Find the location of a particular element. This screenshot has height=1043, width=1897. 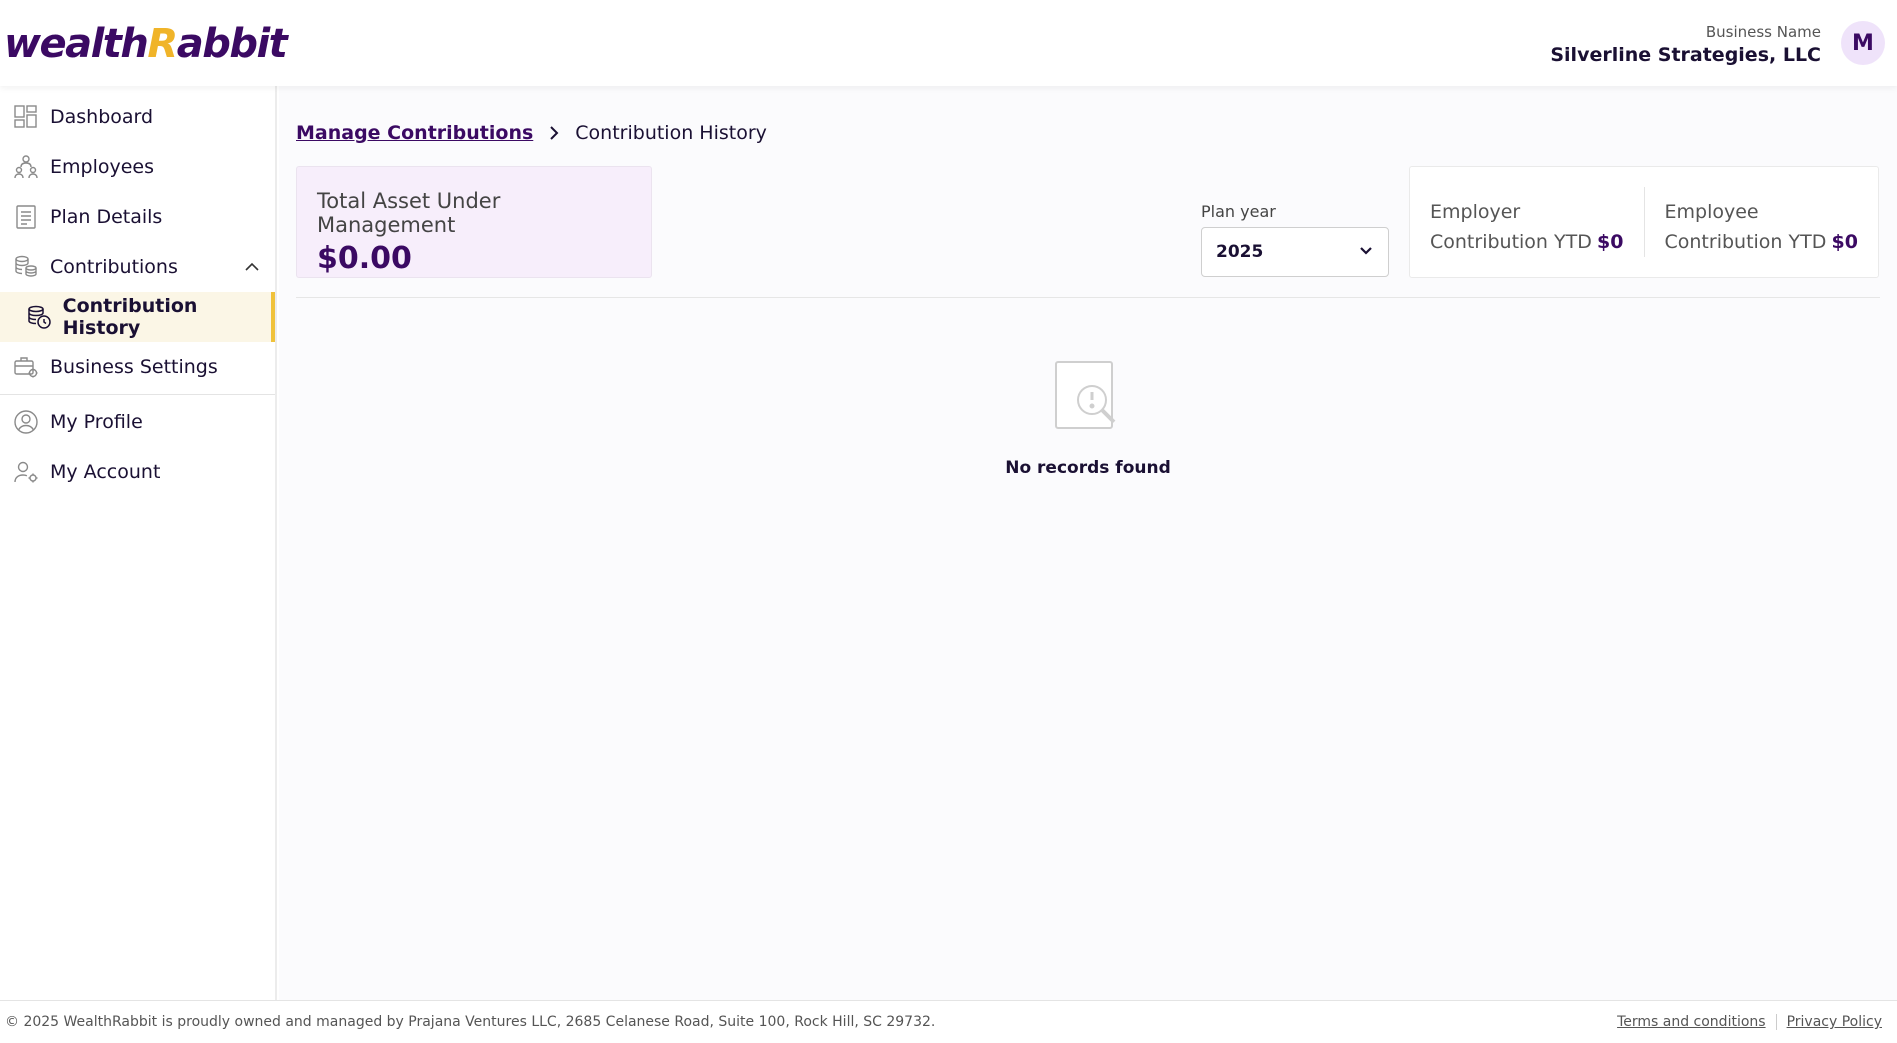

sidebar-divider is located at coordinates (137, 394).